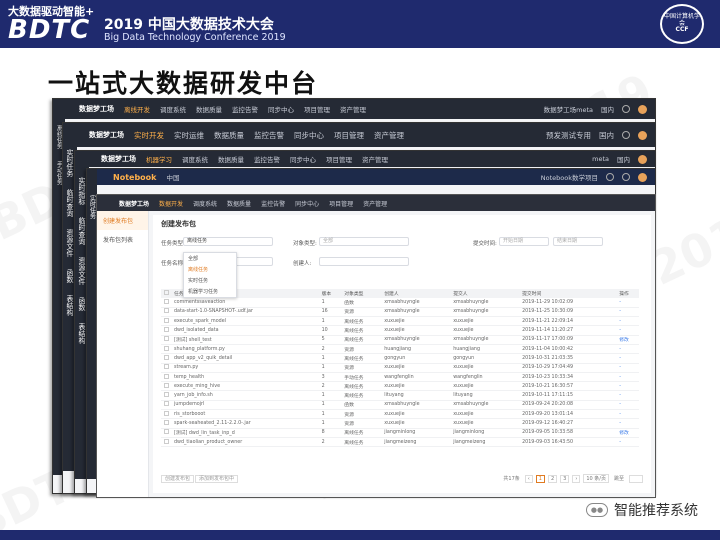 The image size is (720, 540). I want to click on add-to-package-button: 添加到发布包中, so click(217, 479).